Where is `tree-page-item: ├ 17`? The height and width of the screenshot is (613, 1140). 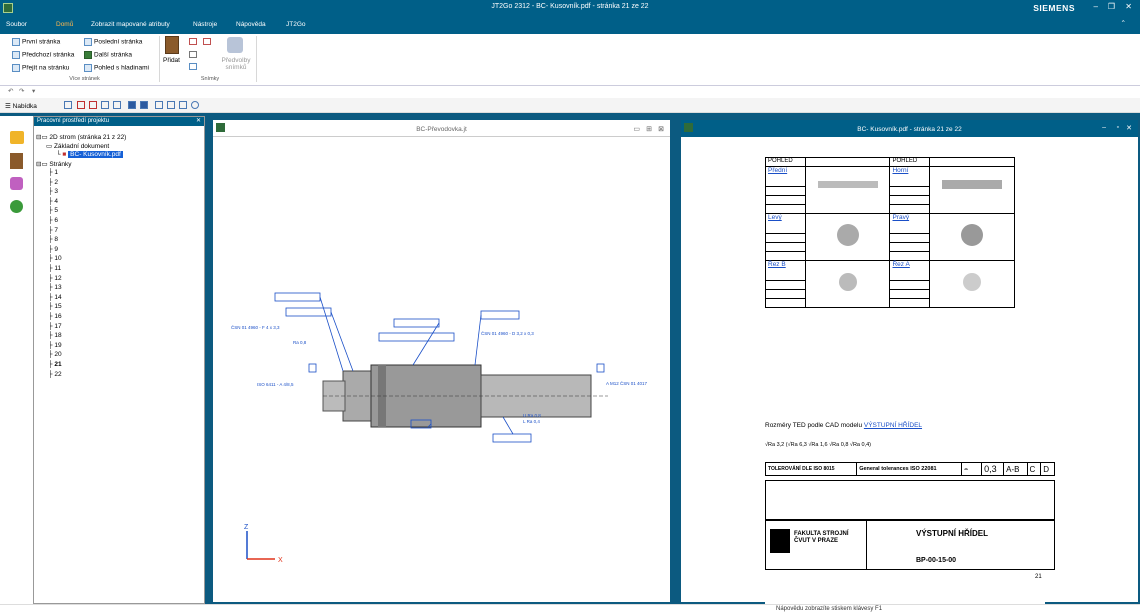
tree-page-item: ├ 17 is located at coordinates (55, 326).